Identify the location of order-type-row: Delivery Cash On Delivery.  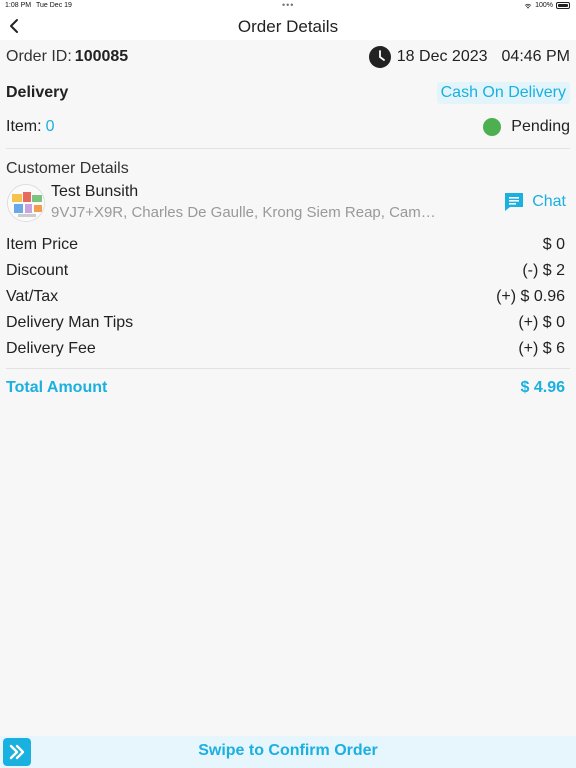
(288, 93).